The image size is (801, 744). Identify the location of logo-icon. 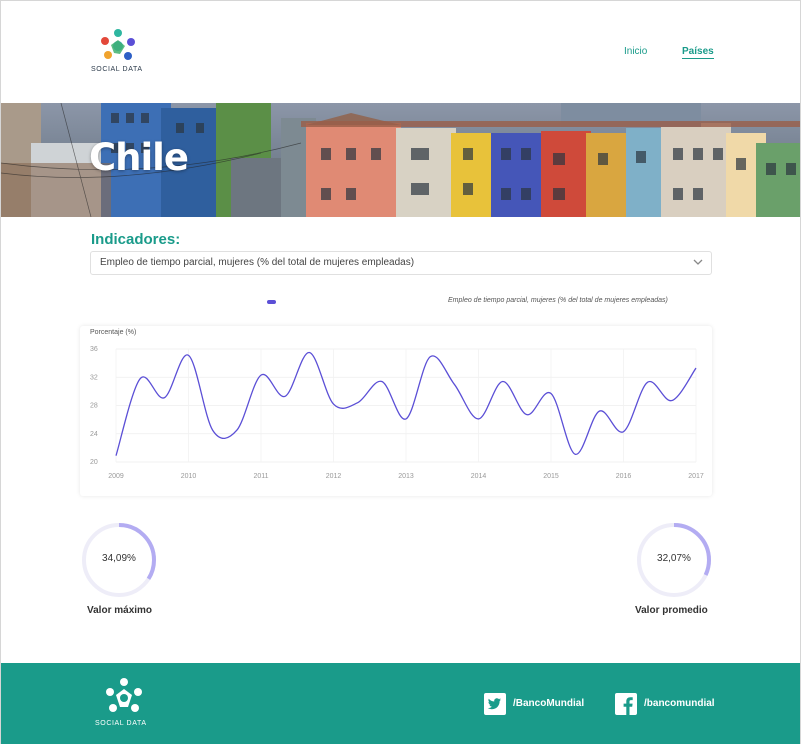
(118, 44).